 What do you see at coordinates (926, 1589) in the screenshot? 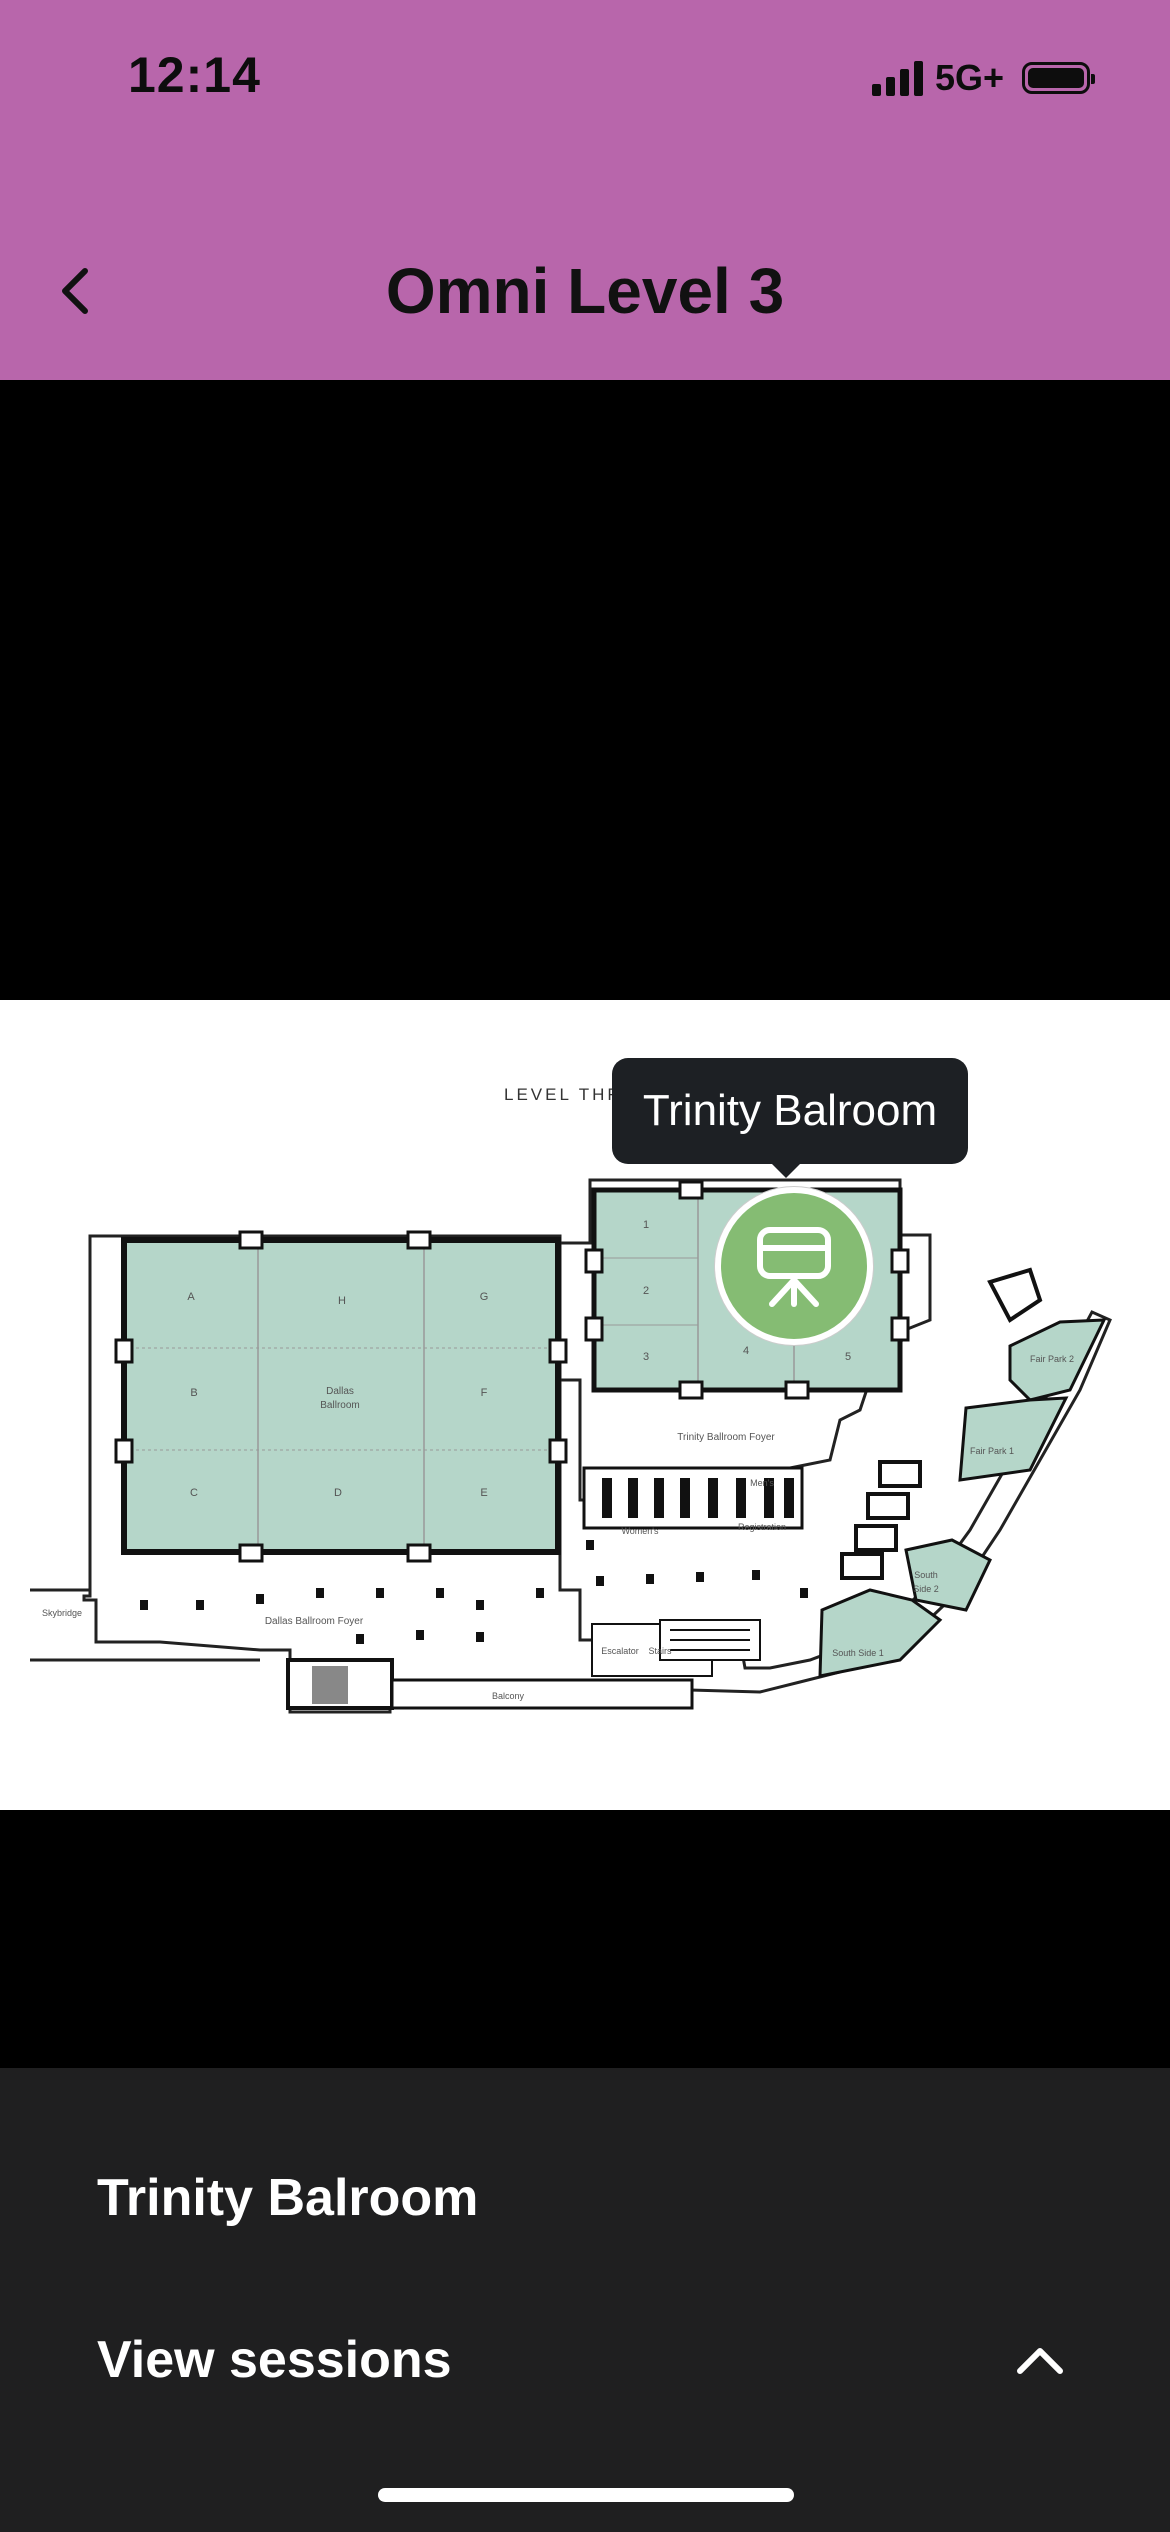
I see `room-label-south-side-2b: Side 2` at bounding box center [926, 1589].